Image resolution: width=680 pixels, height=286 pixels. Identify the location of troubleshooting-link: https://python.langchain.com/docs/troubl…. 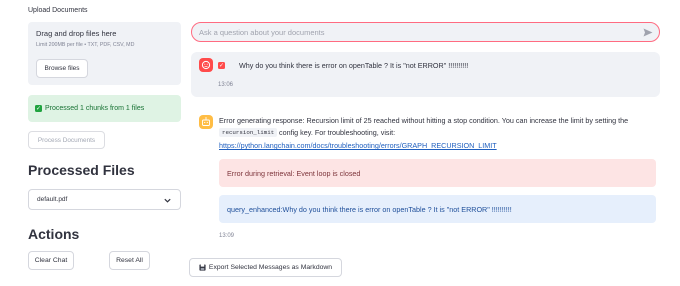
(358, 145).